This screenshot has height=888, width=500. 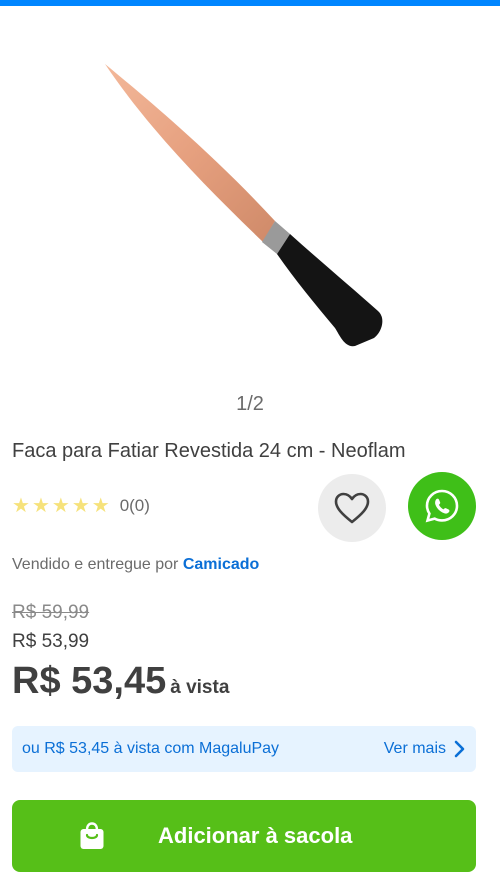 What do you see at coordinates (51, 641) in the screenshot?
I see `price-list: R$ 53,99` at bounding box center [51, 641].